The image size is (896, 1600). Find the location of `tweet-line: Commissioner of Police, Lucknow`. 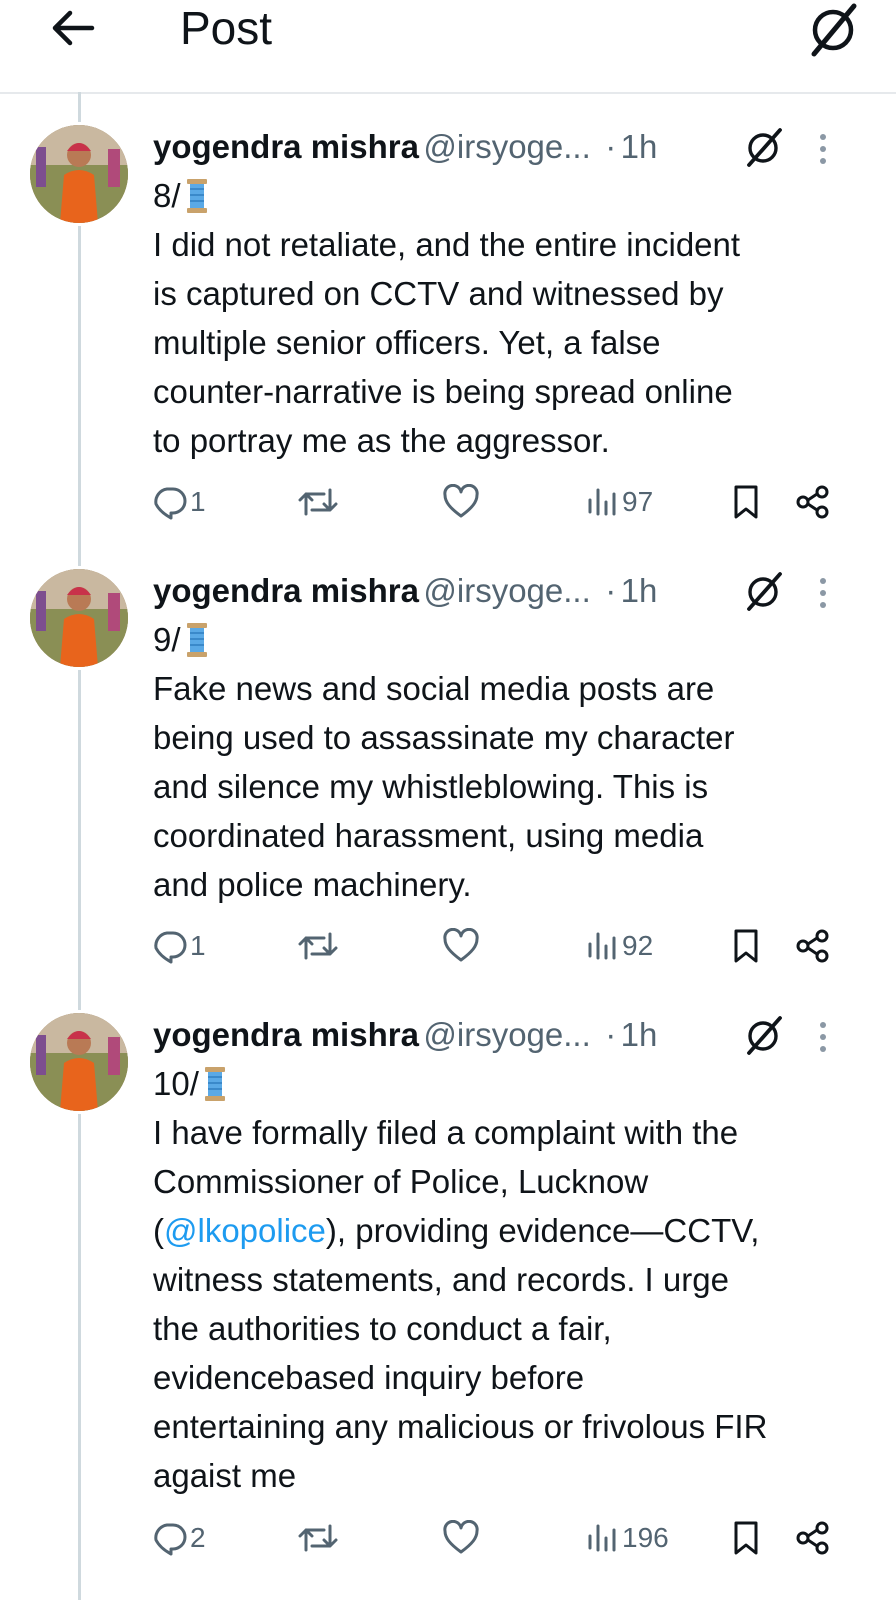

tweet-line: Commissioner of Police, Lucknow is located at coordinates (401, 1181).